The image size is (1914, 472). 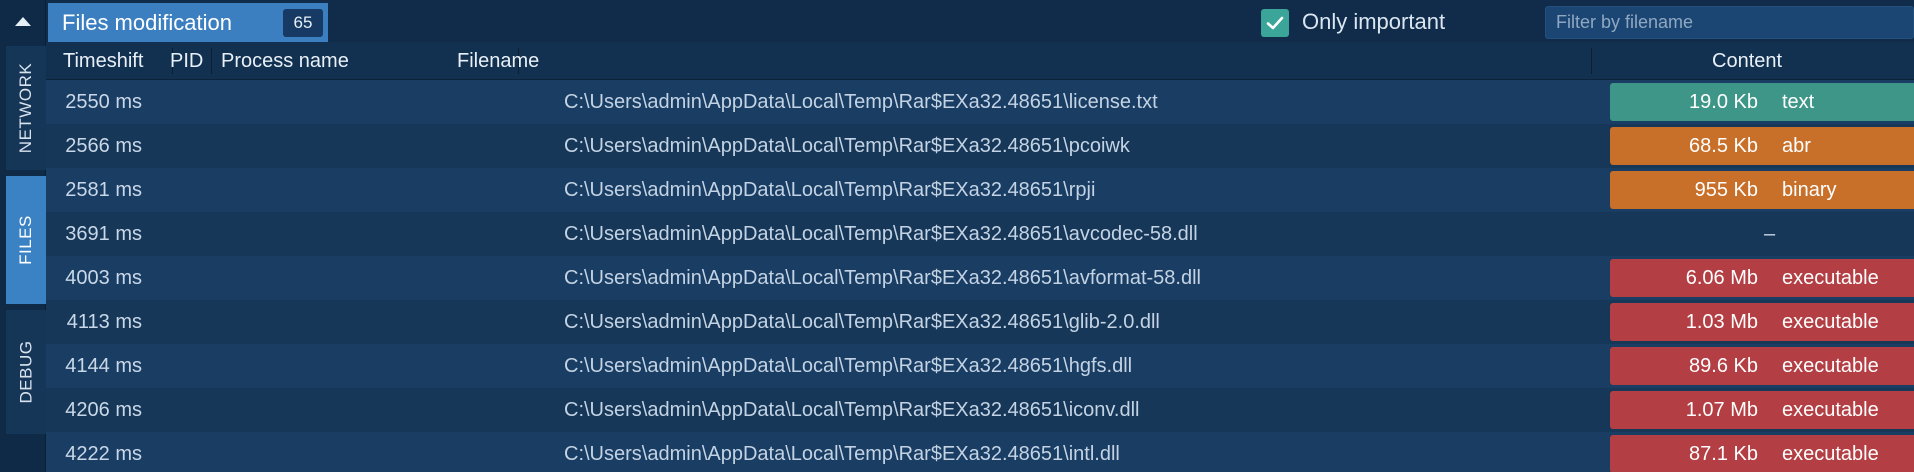 I want to click on content-cell: 6.06 Mb executable, so click(x=1757, y=278).